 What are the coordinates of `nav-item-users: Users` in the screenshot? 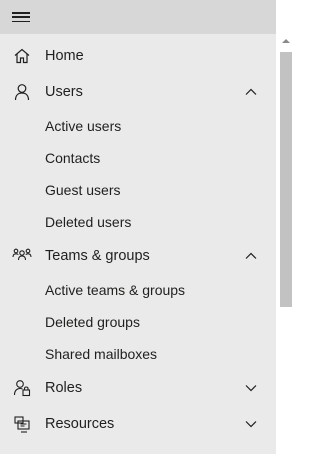 It's located at (138, 92).